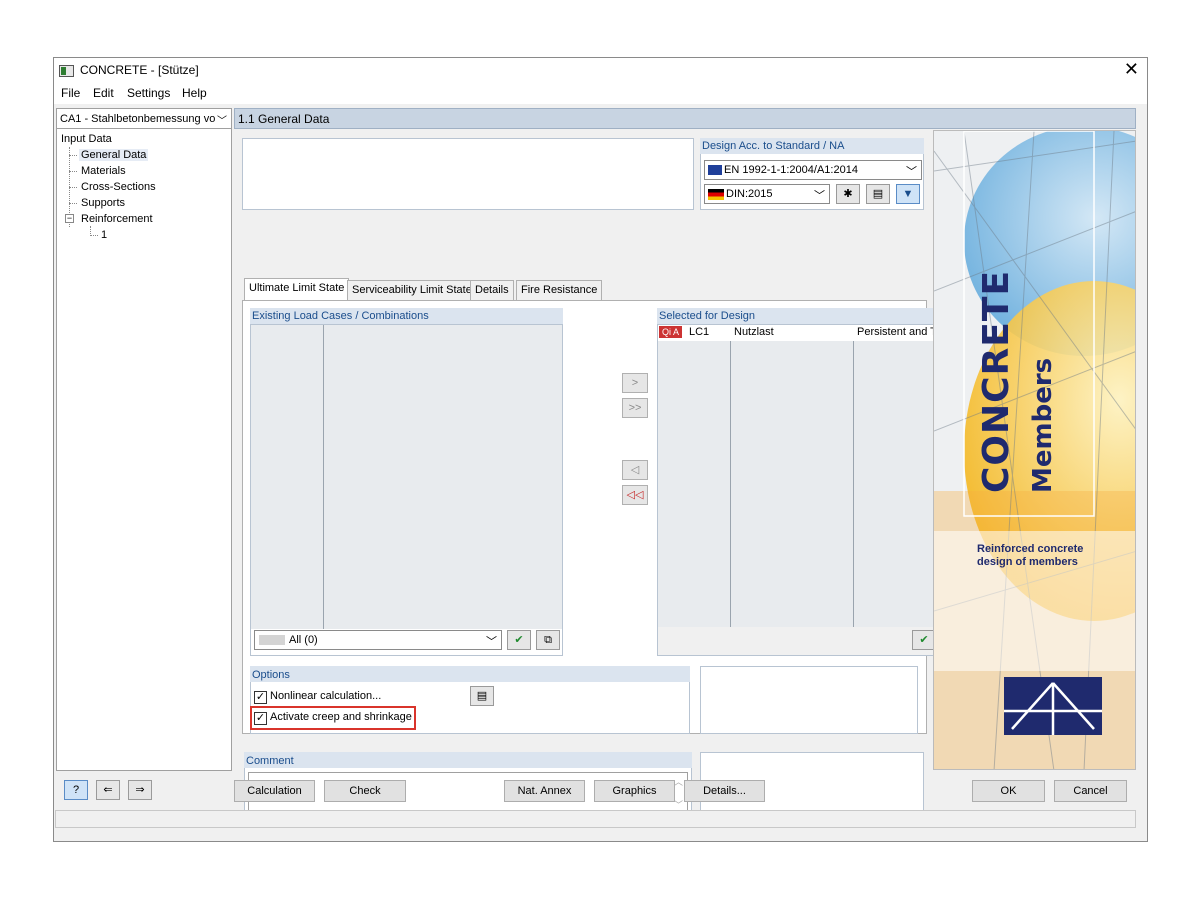 The height and width of the screenshot is (900, 1200). Describe the element at coordinates (908, 194) in the screenshot. I see `filter-icon: ▼` at that location.